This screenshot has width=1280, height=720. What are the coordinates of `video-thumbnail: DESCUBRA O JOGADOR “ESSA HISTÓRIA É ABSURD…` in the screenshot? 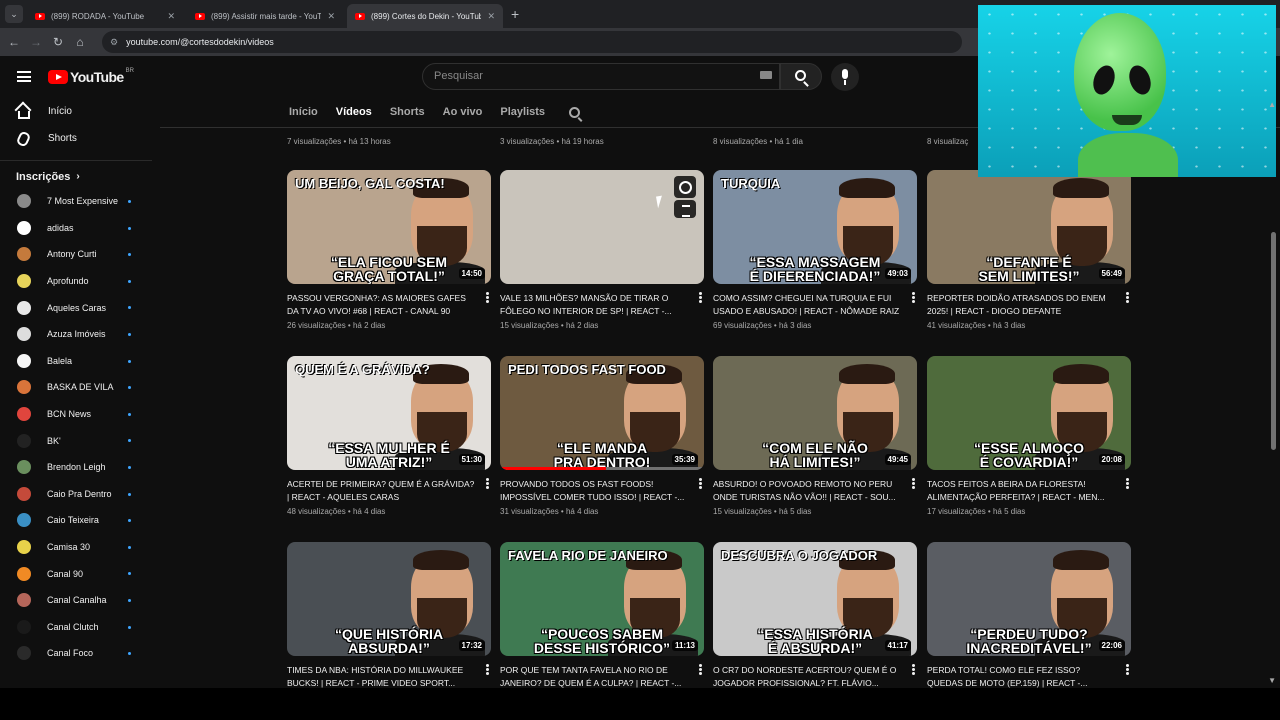 It's located at (815, 599).